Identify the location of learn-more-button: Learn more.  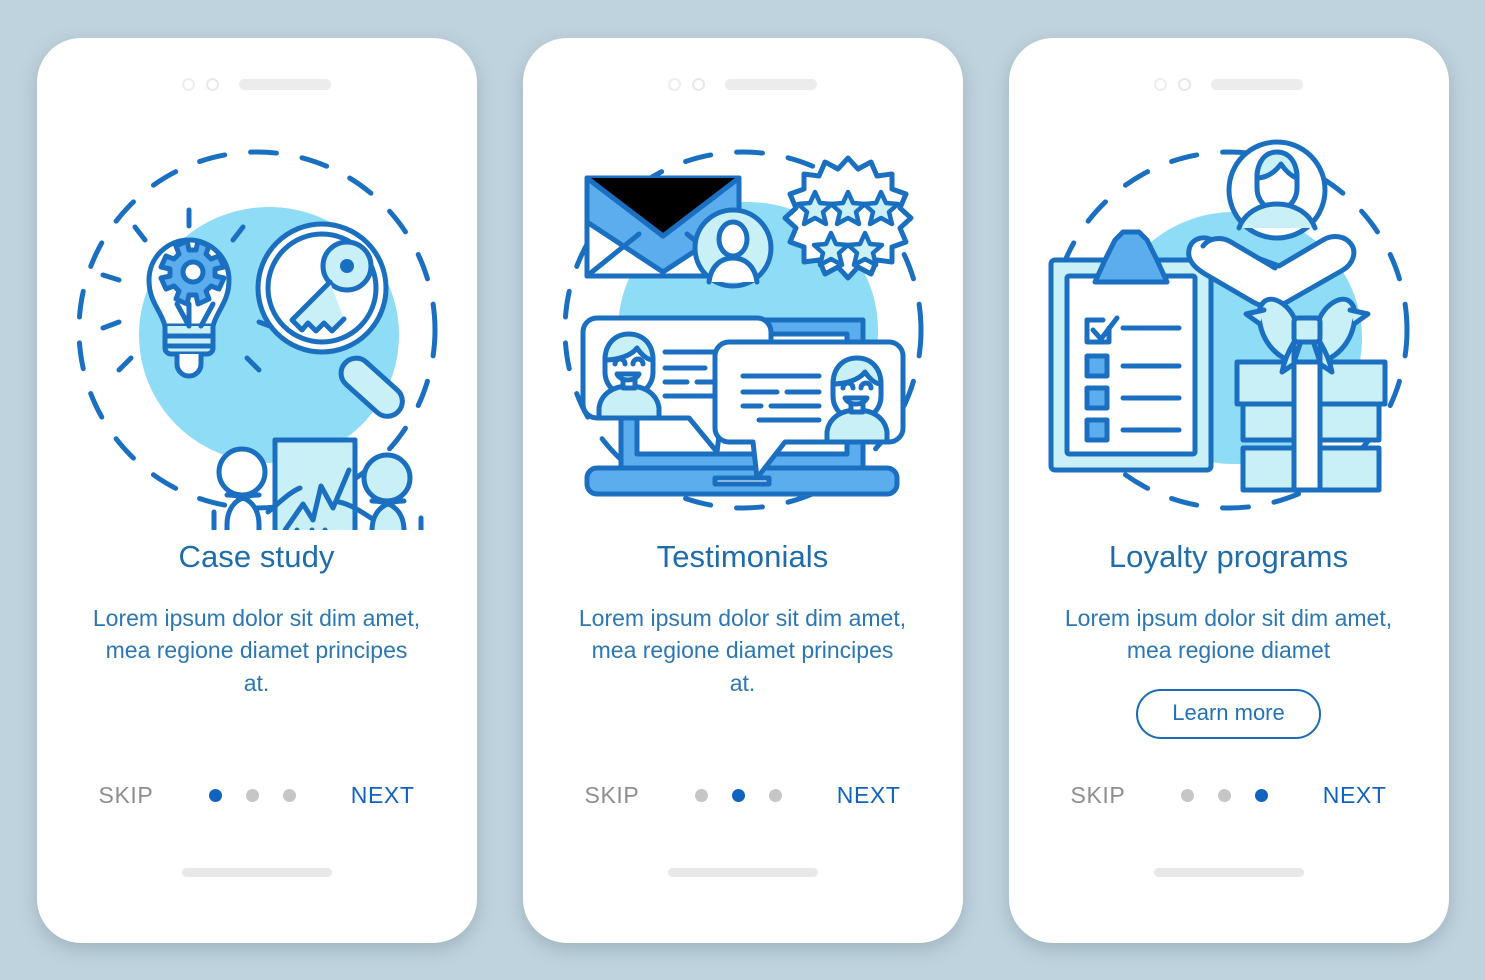
(1228, 713).